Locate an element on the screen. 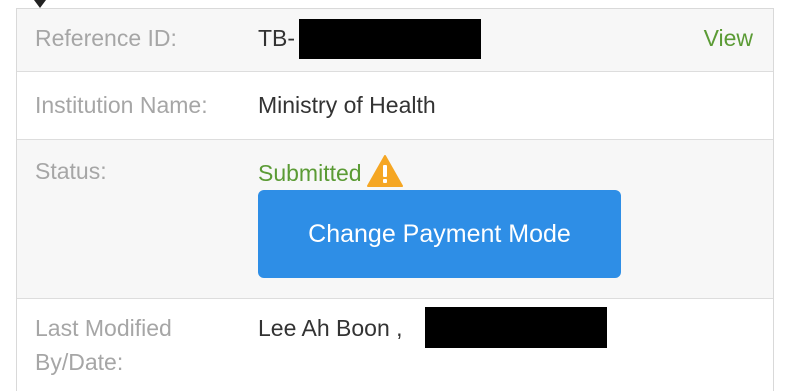 This screenshot has height=392, width=790. reference-id-value: TB- is located at coordinates (277, 38).